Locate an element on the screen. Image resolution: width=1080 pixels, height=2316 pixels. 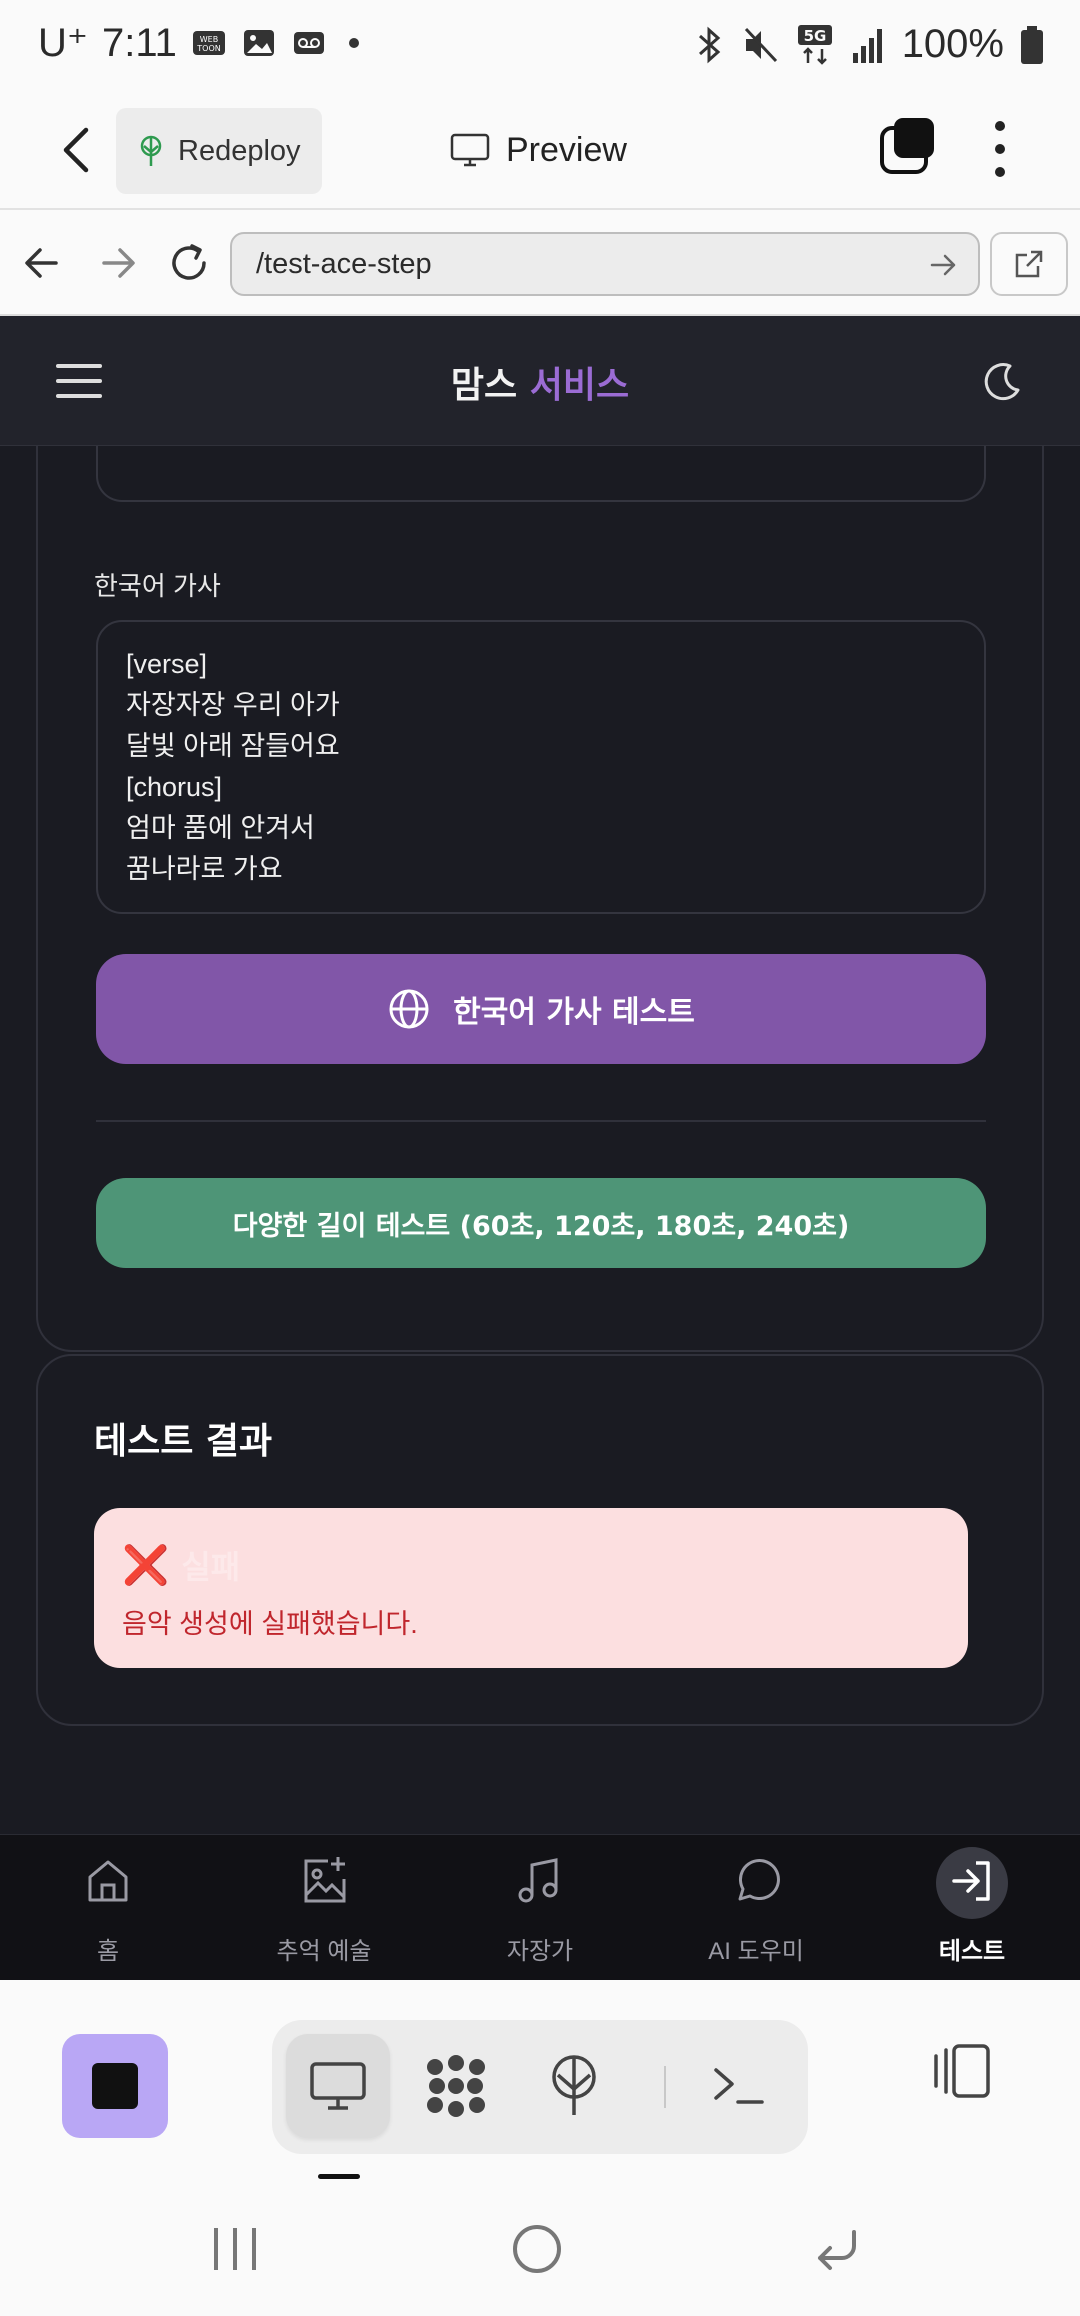
webtoon-icon: WEBTOON is located at coordinates (208, 43).